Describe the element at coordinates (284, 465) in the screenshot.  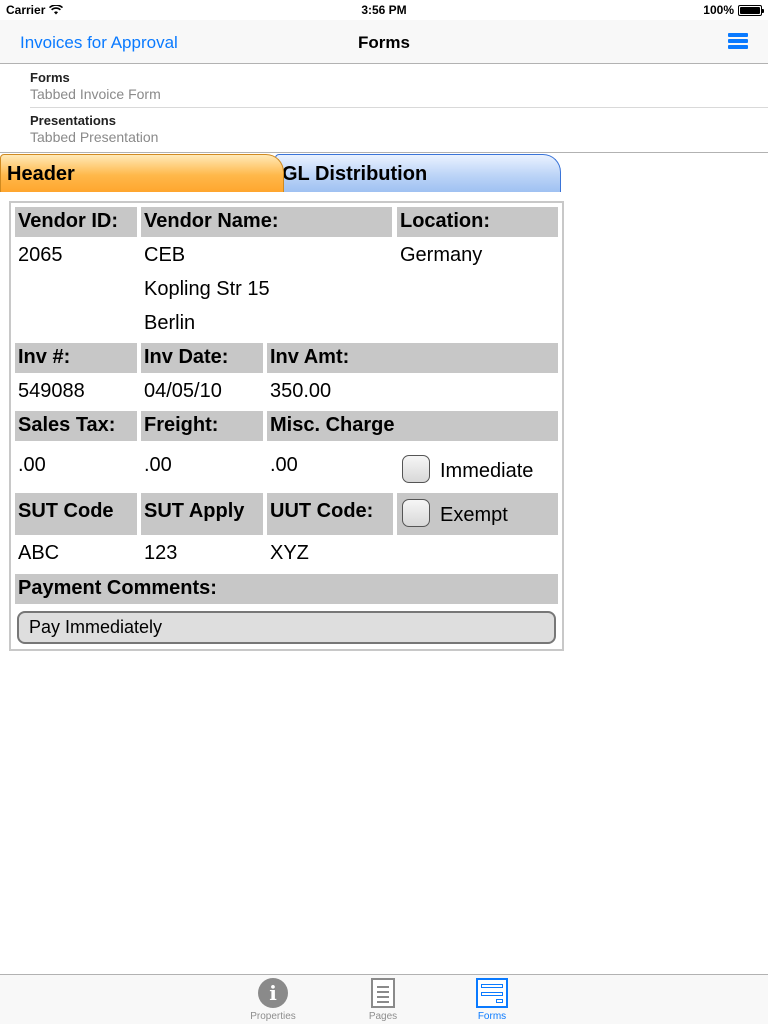
I see `misc-charge-value: .00` at that location.